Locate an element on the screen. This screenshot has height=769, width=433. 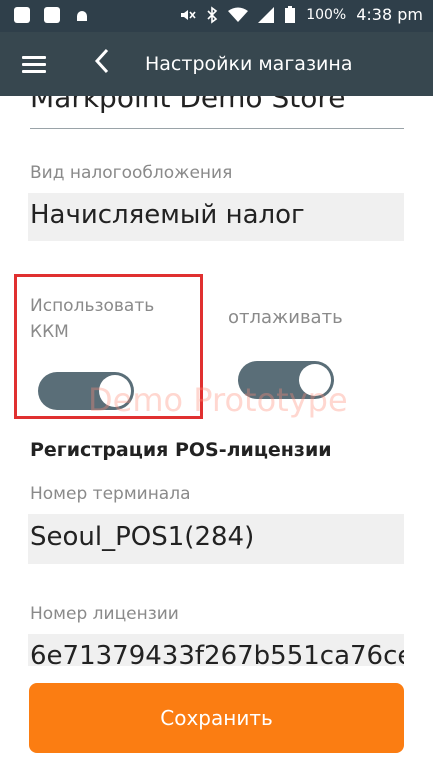
license-number-field: 6e71379433f267b551ca76ce is located at coordinates (216, 650).